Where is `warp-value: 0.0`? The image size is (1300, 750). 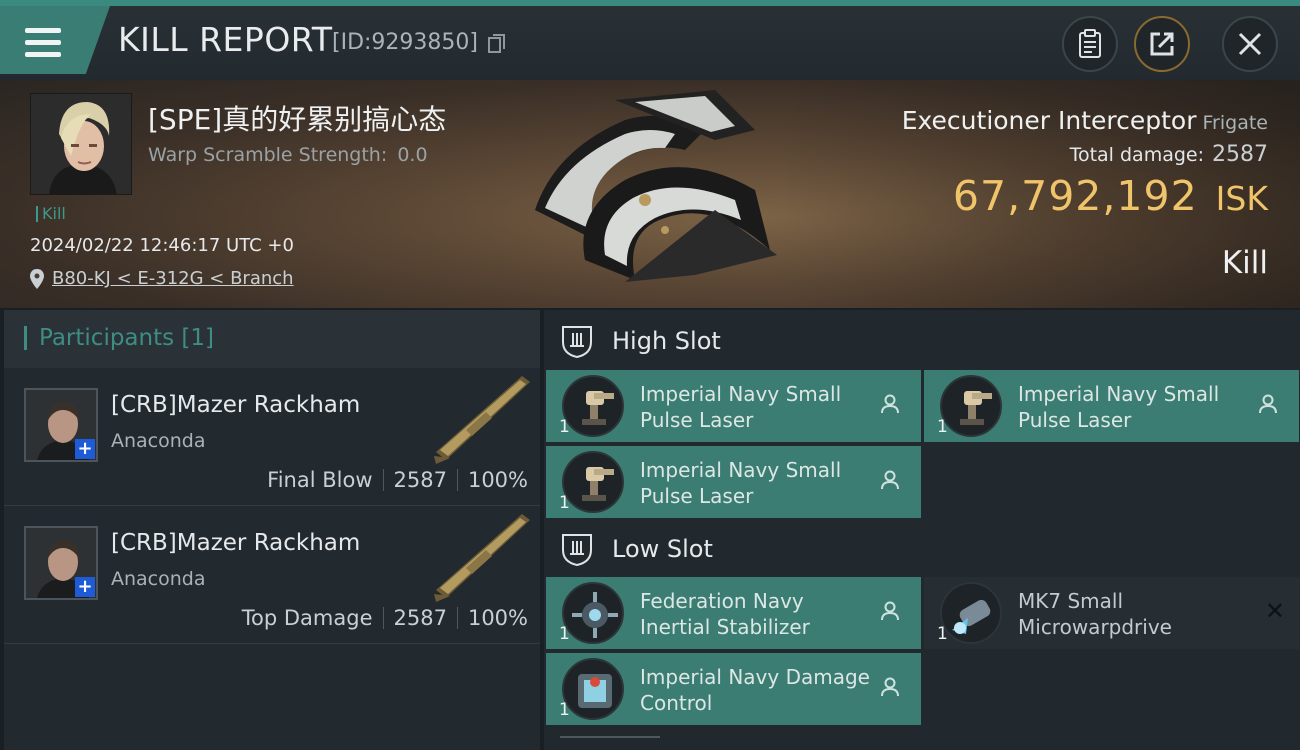 warp-value: 0.0 is located at coordinates (412, 155).